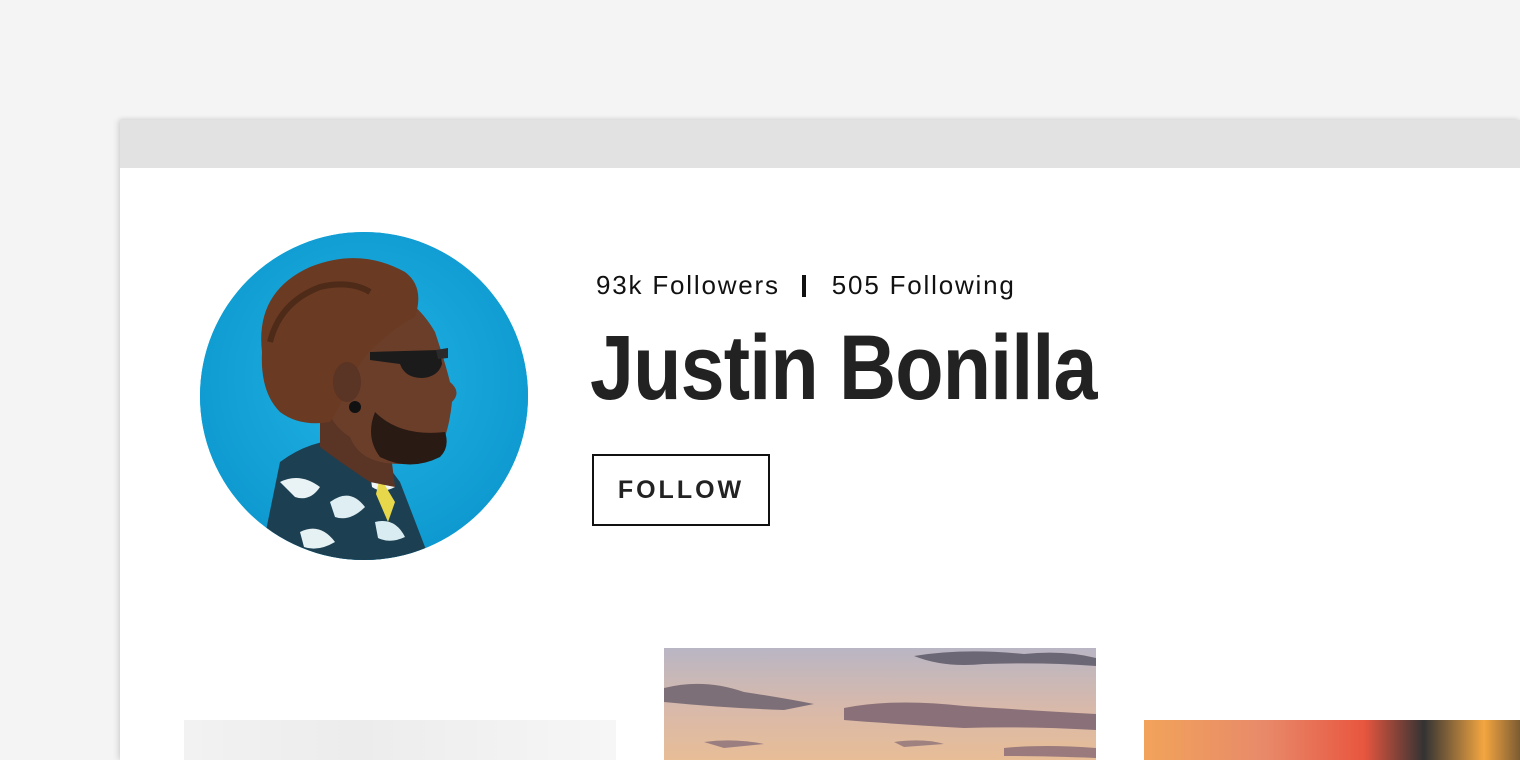  I want to click on followers-count: 93k Followers, so click(688, 285).